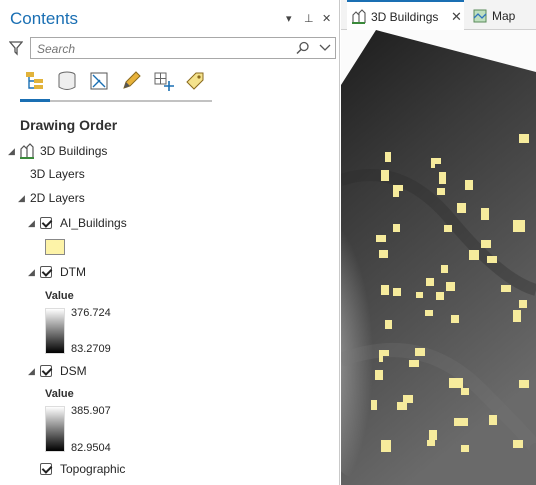 The image size is (536, 485). I want to click on label-tag-icon, so click(195, 81).